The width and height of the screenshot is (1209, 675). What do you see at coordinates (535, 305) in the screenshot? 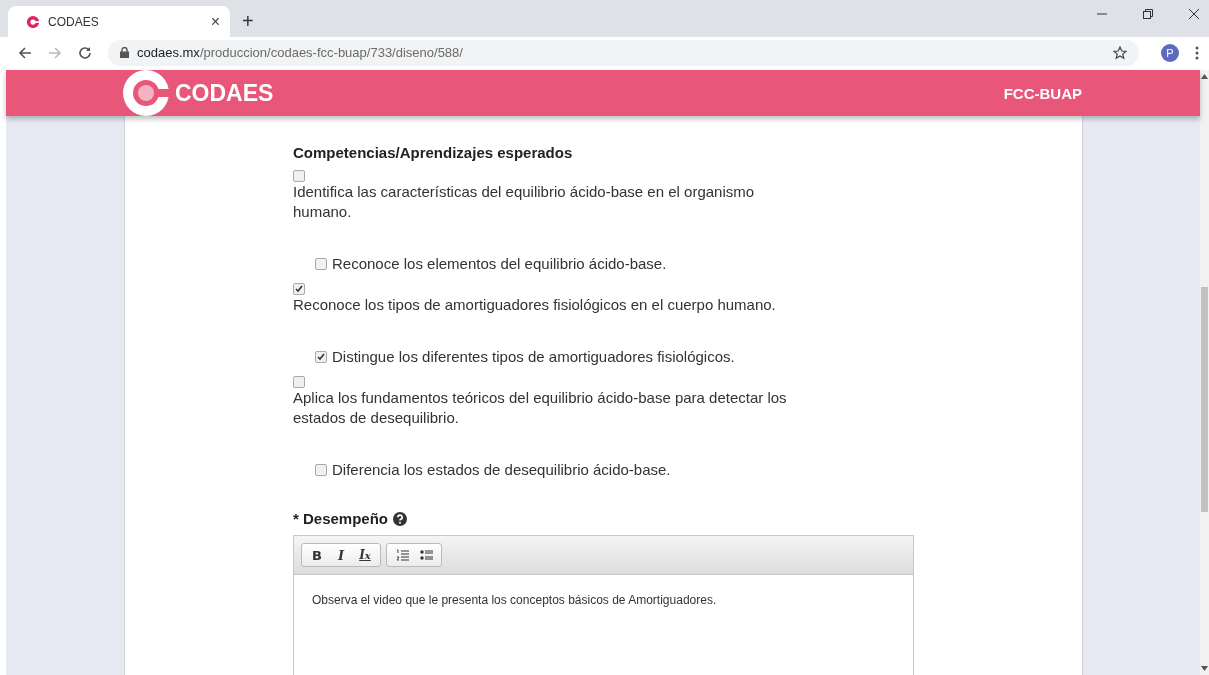
I see `competency-label: Reconoce los tipos de amortiguadores fisiológicos en el cuerpo humano.` at bounding box center [535, 305].